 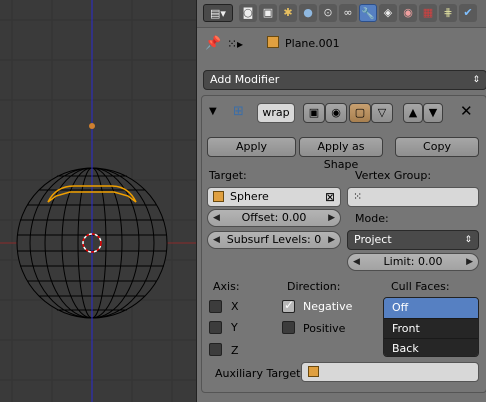 I want to click on limit-field: ◀ Limit: 0.00 ▶, so click(x=413, y=262).